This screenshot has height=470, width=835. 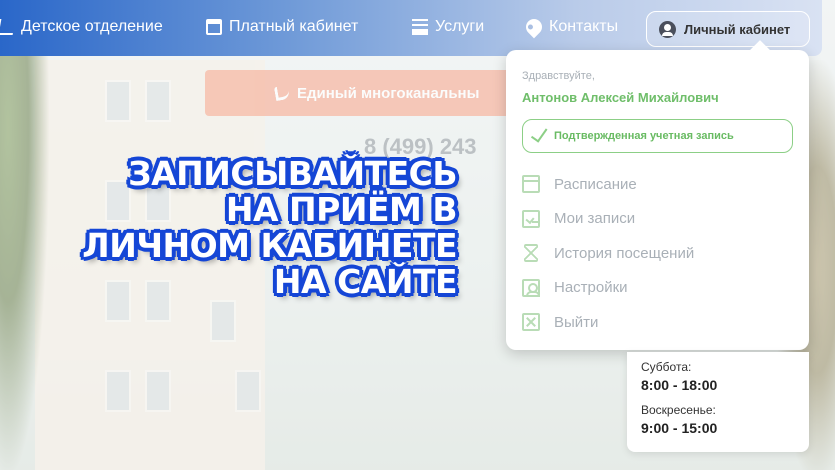 I want to click on nav-item-contacts: Контакты, so click(x=570, y=27).